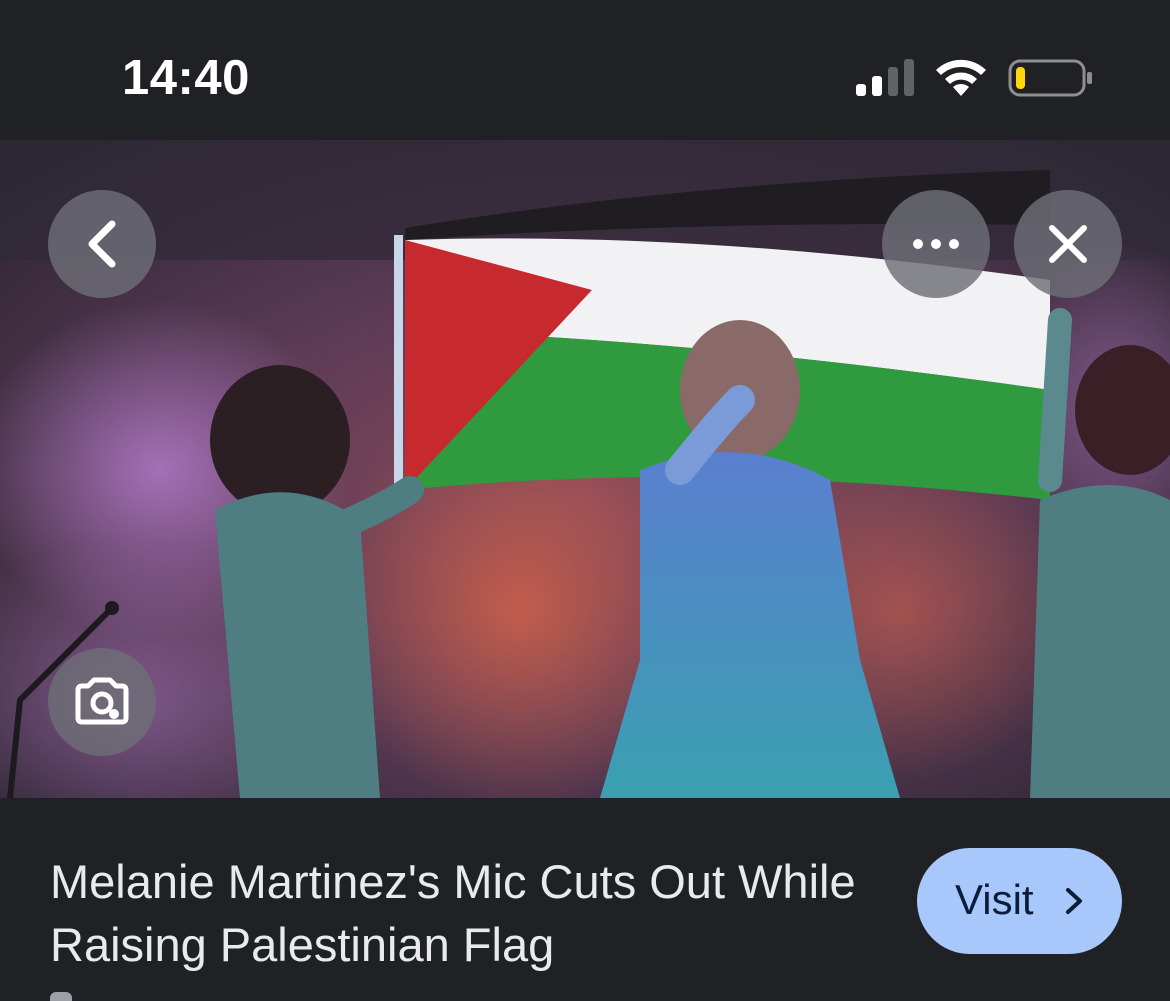 This screenshot has height=1001, width=1170. I want to click on chevron-left-icon, so click(102, 244).